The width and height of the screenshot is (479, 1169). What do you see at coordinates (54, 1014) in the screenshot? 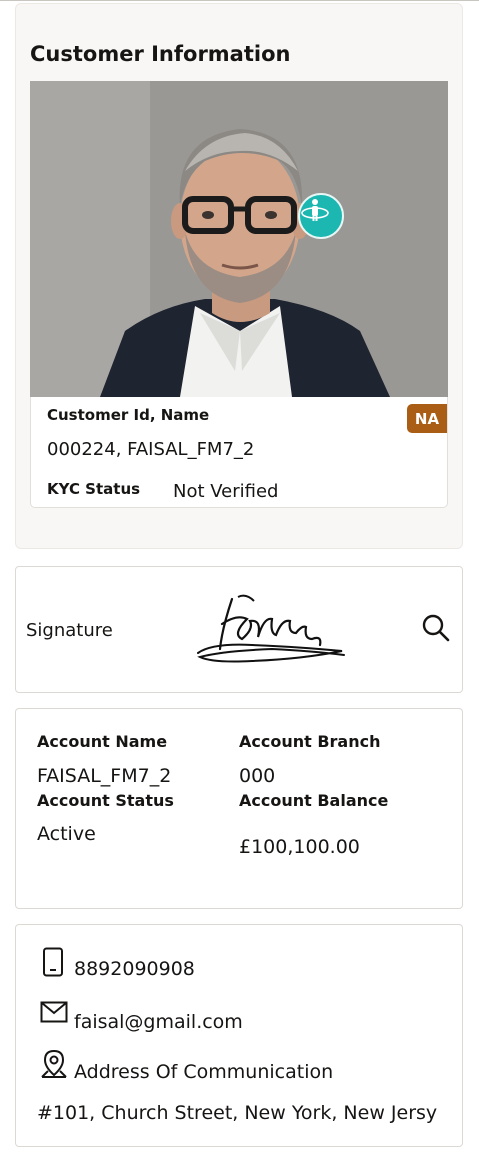
I see `envelope-icon` at bounding box center [54, 1014].